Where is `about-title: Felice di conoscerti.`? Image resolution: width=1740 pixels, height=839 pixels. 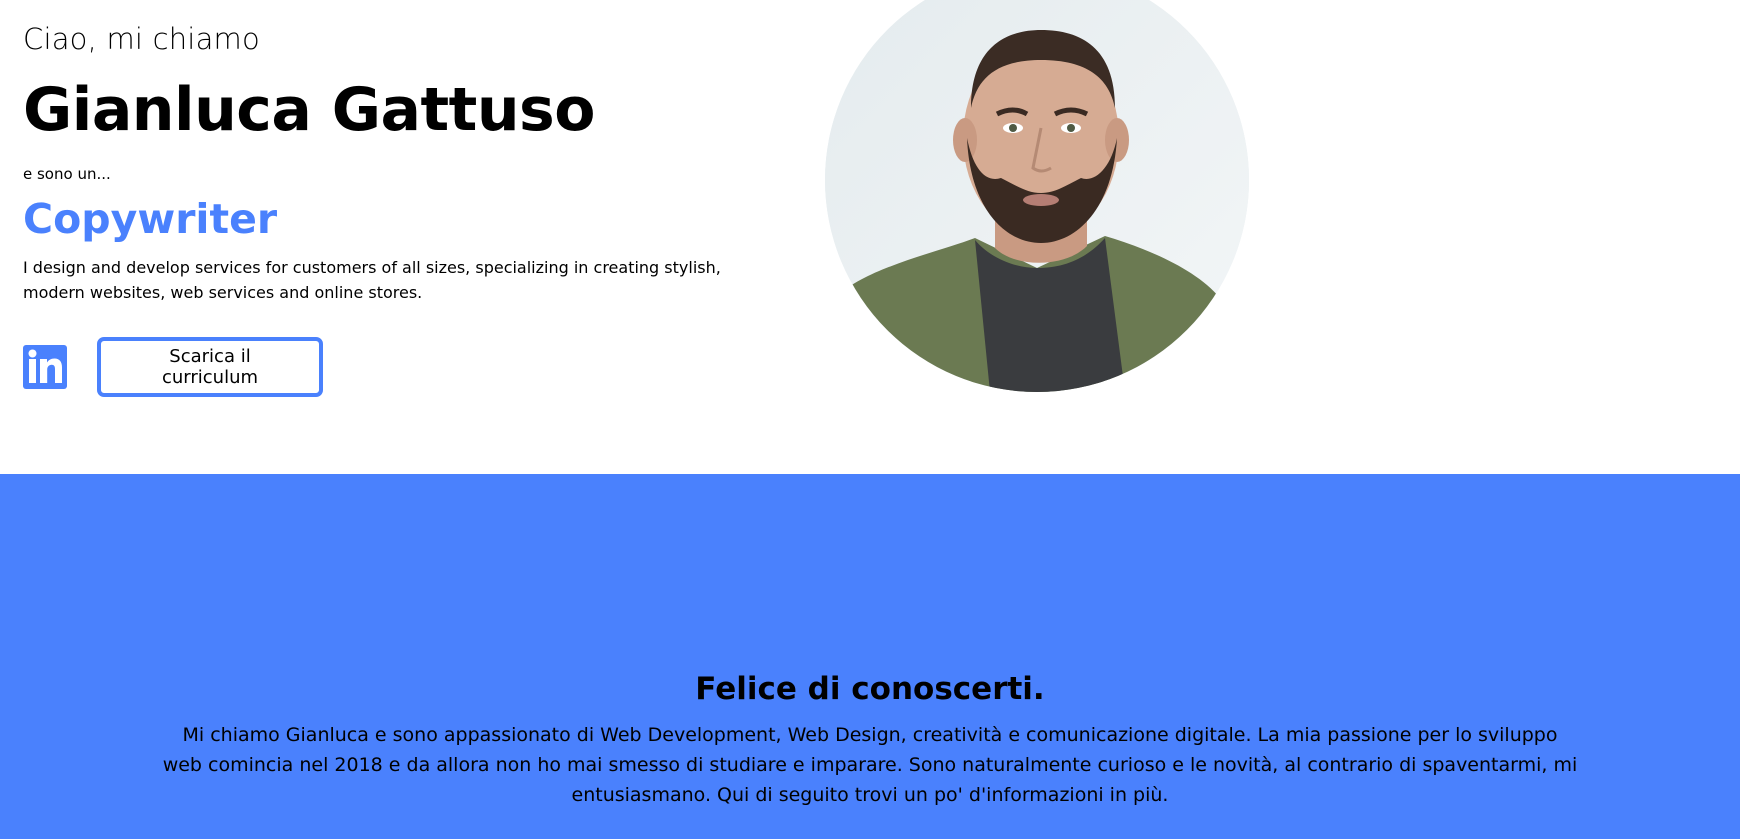 about-title: Felice di conoscerti. is located at coordinates (870, 689).